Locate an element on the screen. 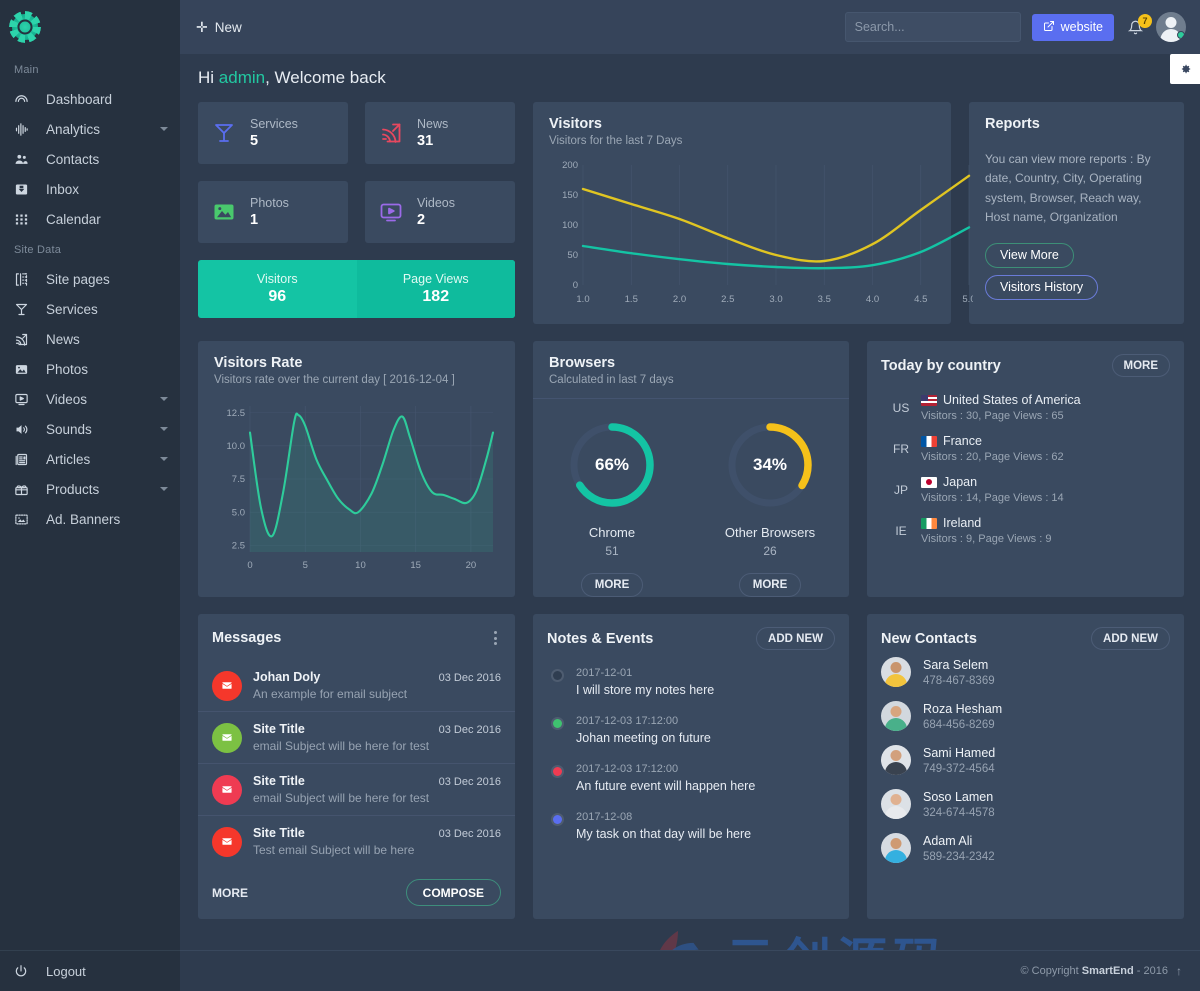  greeting-prefix: Hi is located at coordinates (208, 77).